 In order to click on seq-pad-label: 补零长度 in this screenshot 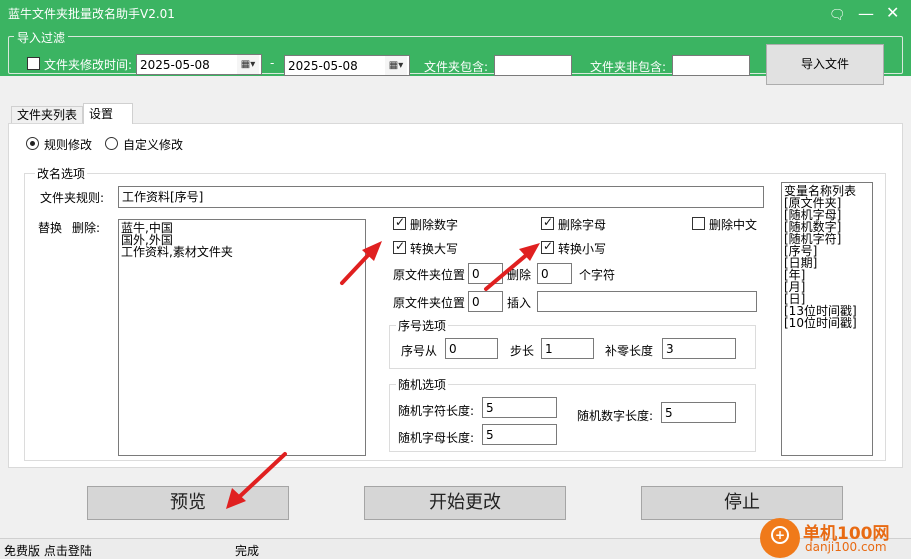, I will do `click(629, 351)`.